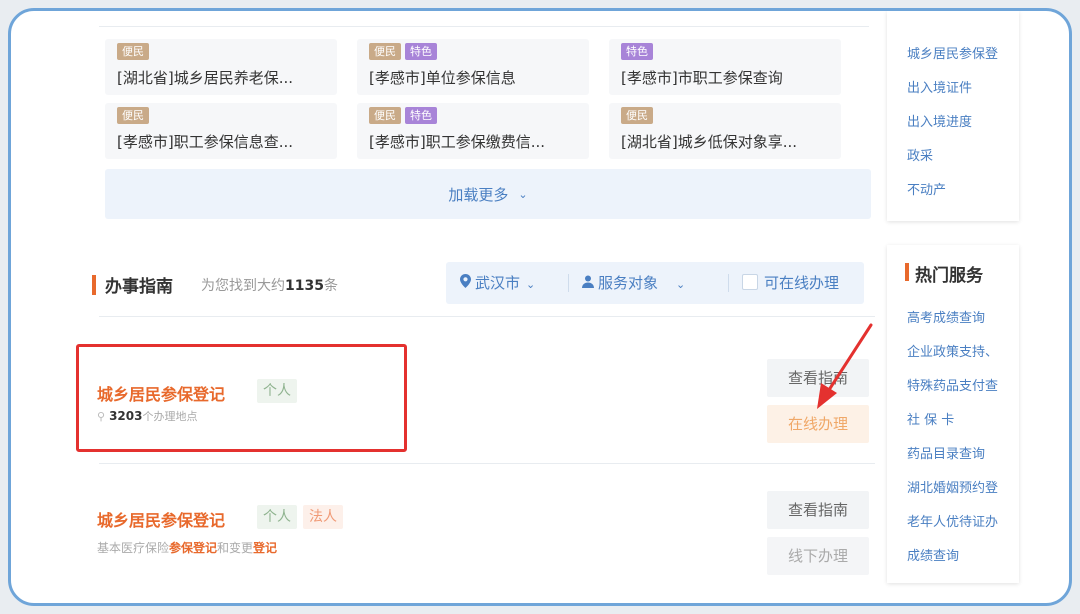 The width and height of the screenshot is (1080, 614). Describe the element at coordinates (845, 366) in the screenshot. I see `annotation-arrow-icon` at that location.